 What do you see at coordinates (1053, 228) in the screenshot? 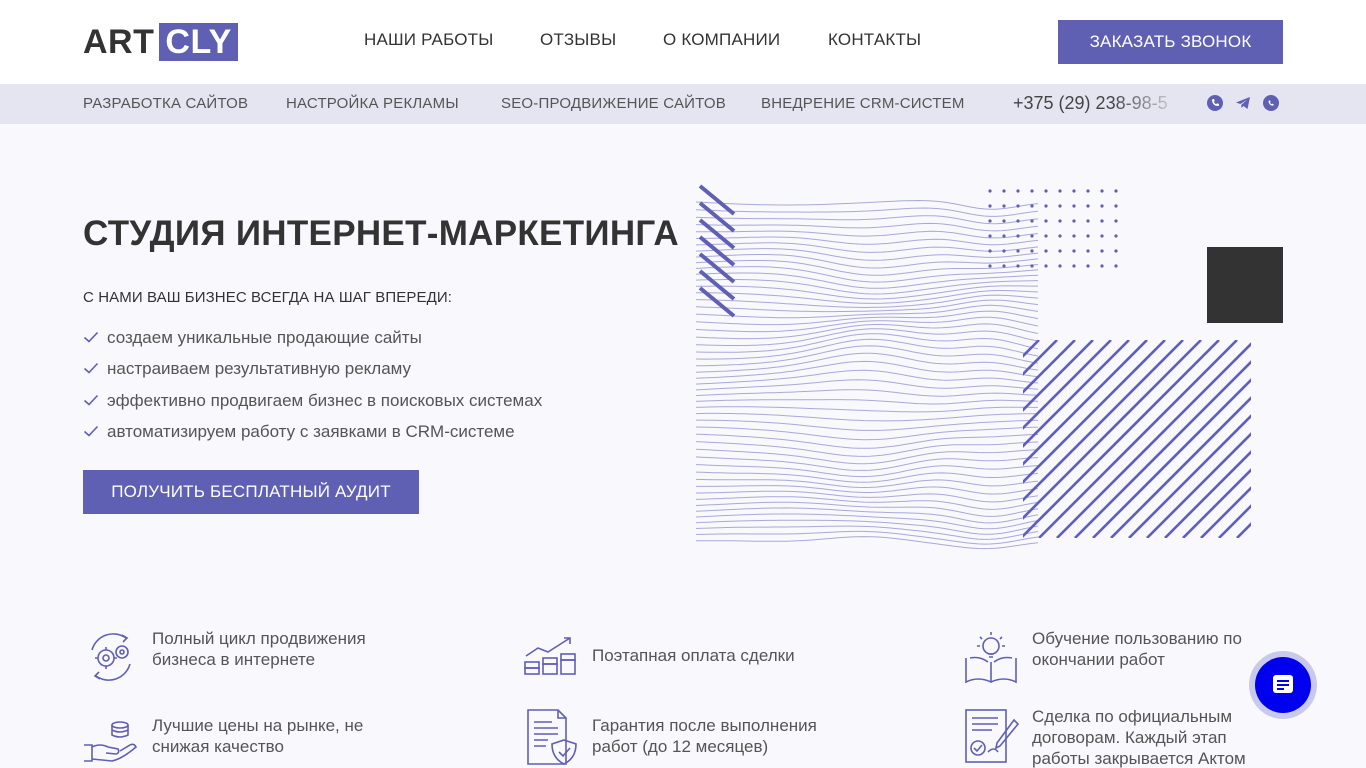
I see `dot-grid` at bounding box center [1053, 228].